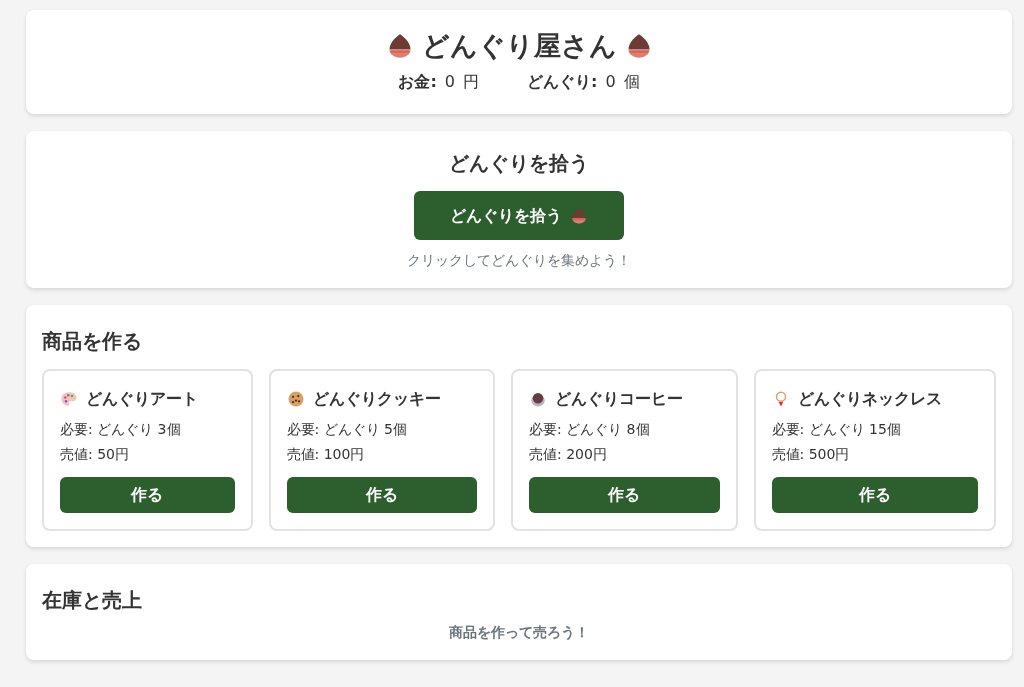 The image size is (1024, 687). Describe the element at coordinates (95, 455) in the screenshot. I see `price-text: 売値: 50円` at that location.